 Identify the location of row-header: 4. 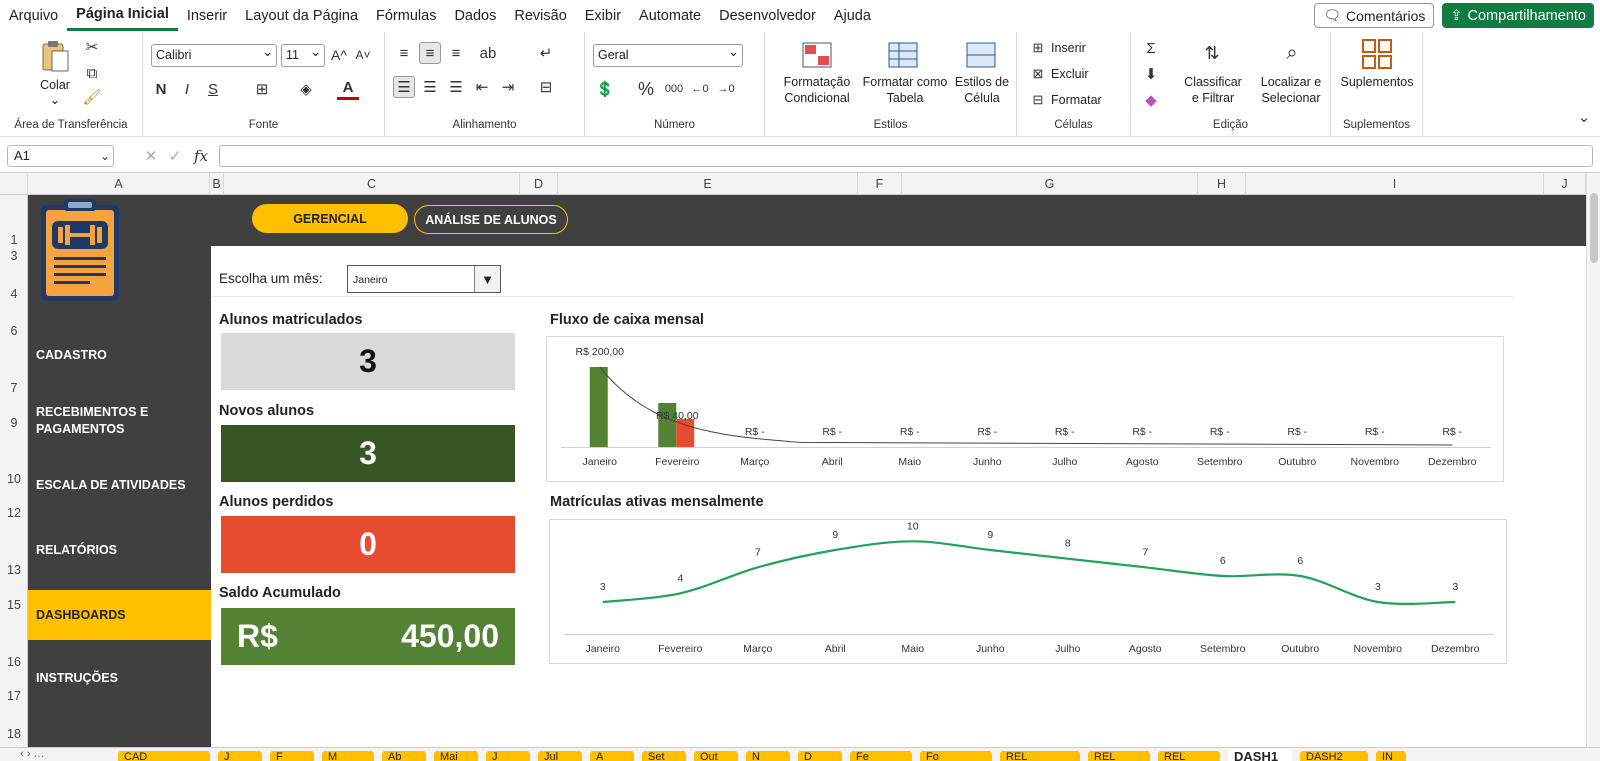
(14, 294).